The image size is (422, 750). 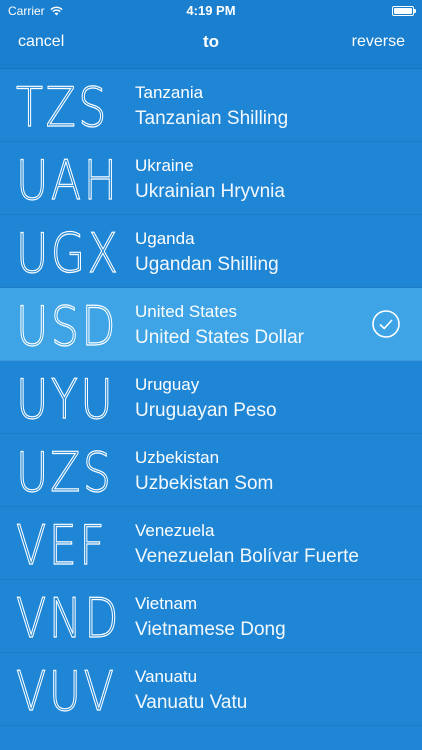 What do you see at coordinates (211, 470) in the screenshot?
I see `currency-row: UZS Uzbekistan Uzbekistan Som` at bounding box center [211, 470].